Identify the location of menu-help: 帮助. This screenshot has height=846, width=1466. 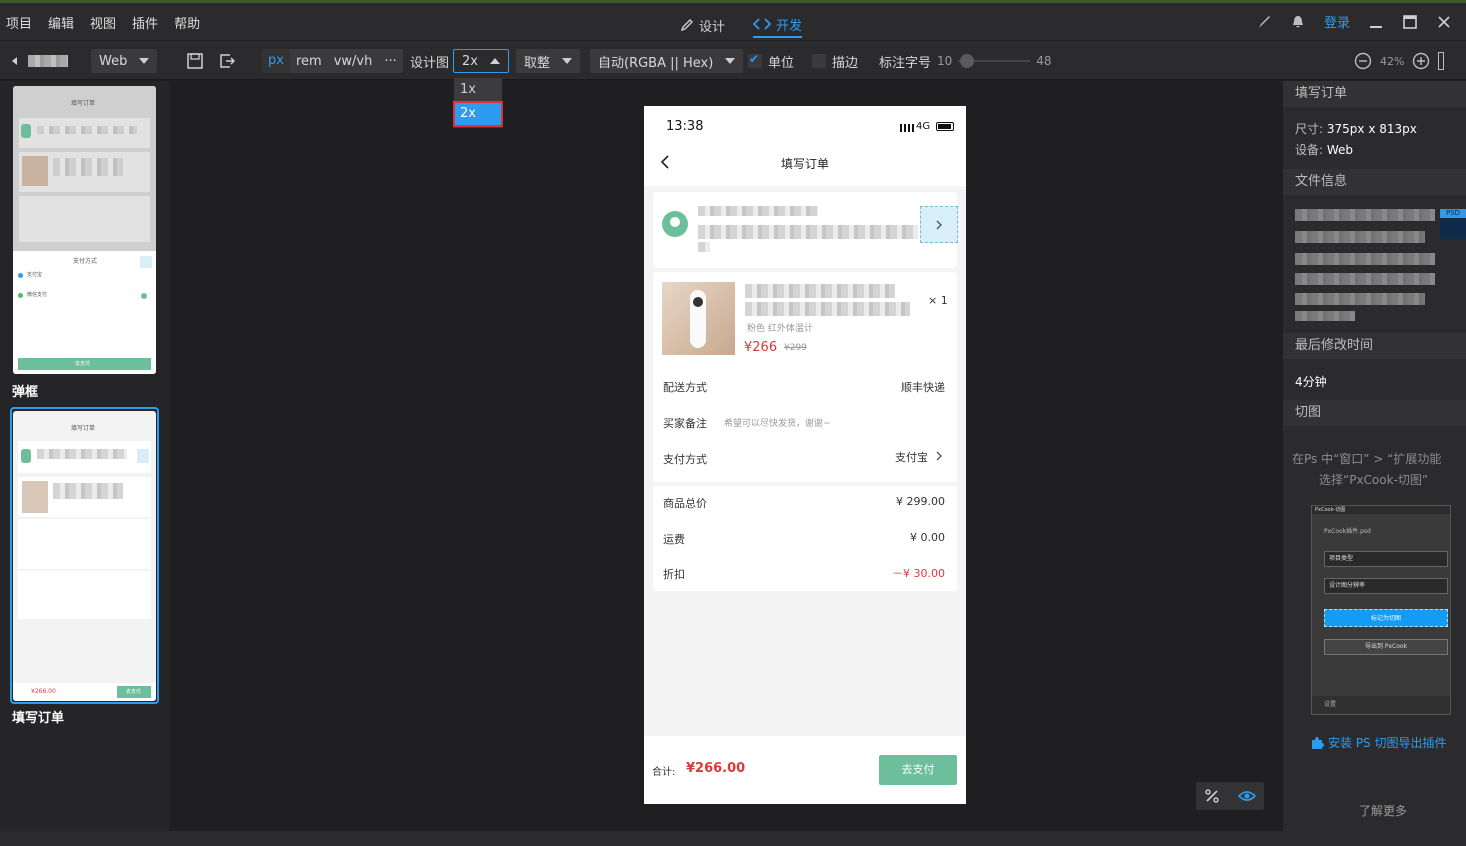
(187, 22).